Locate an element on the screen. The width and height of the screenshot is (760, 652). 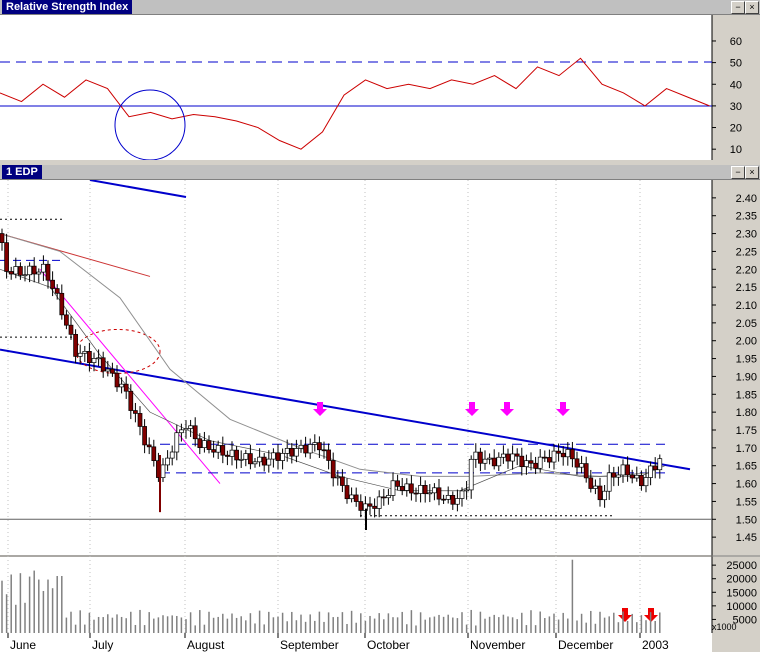
price-tick-label: 1.50 is located at coordinates (746, 520).